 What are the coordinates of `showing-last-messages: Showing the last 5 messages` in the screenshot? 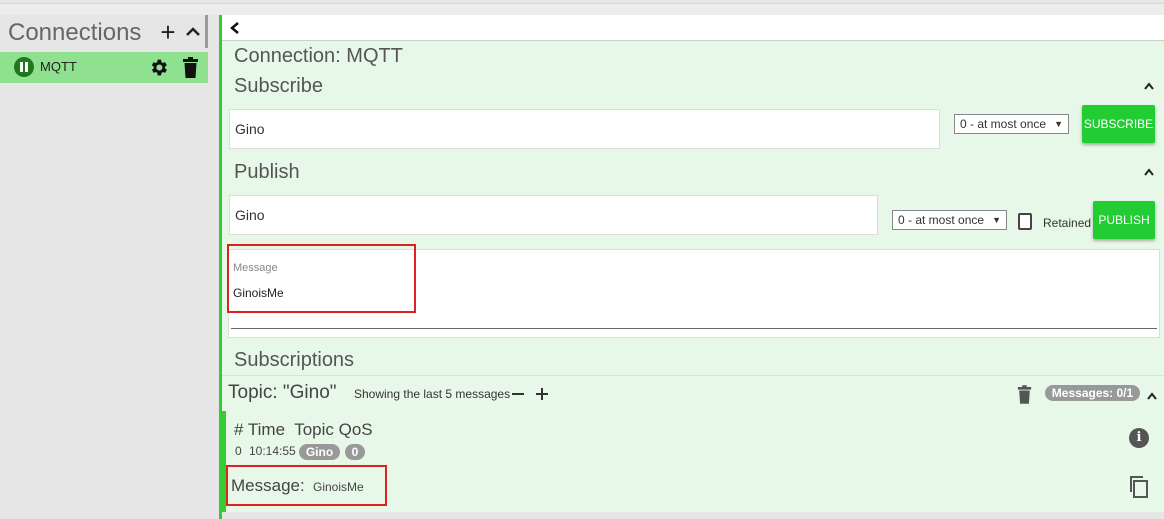 It's located at (432, 394).